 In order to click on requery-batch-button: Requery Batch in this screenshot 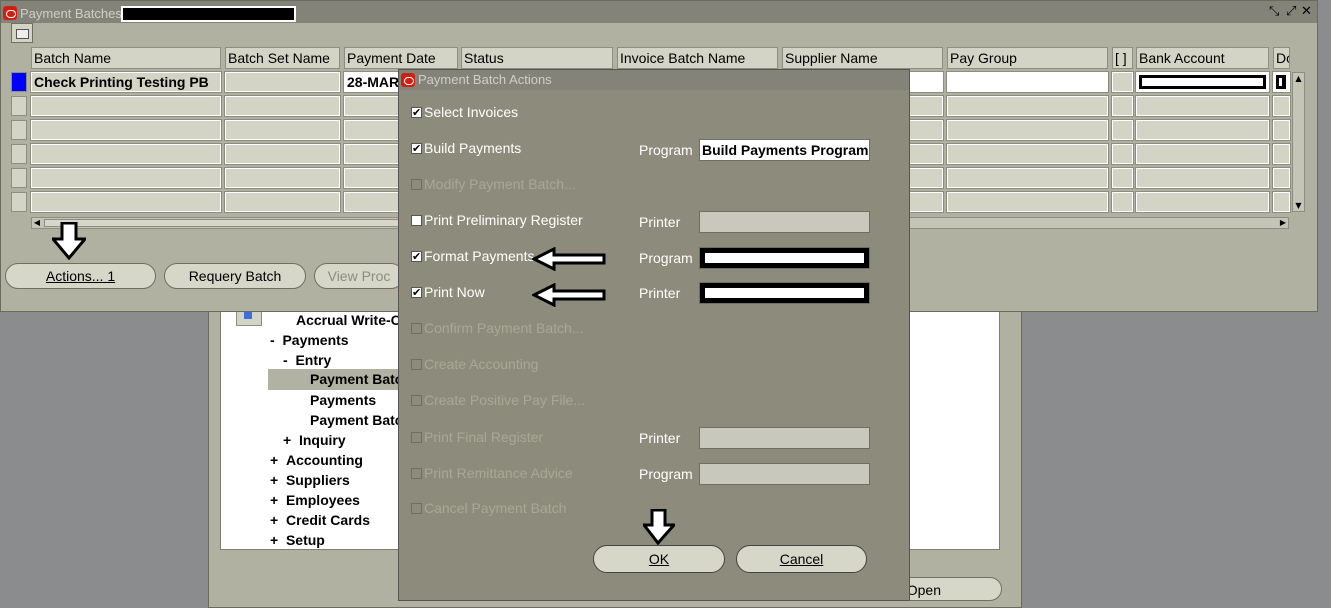, I will do `click(235, 276)`.